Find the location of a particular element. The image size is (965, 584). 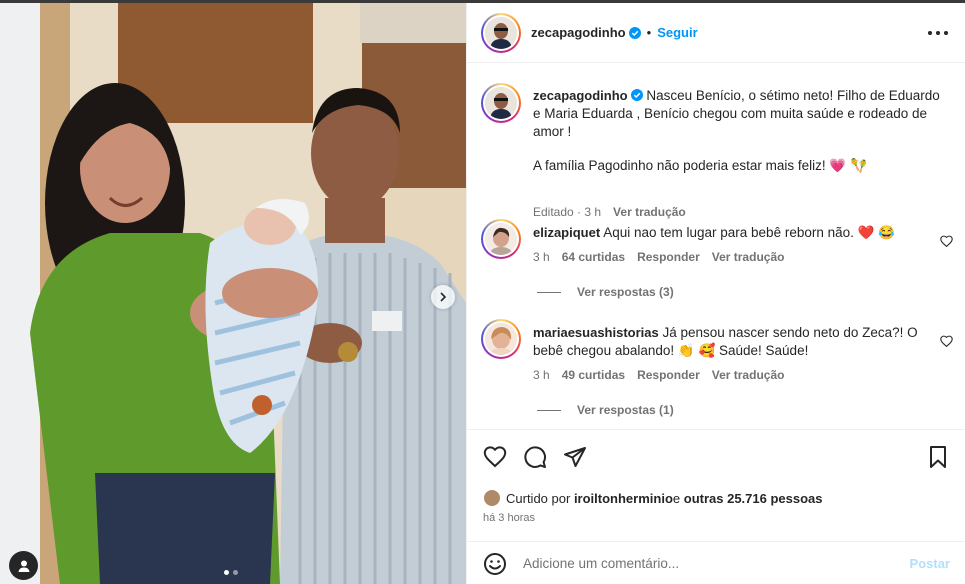

like-heart-icon is located at coordinates (495, 457).